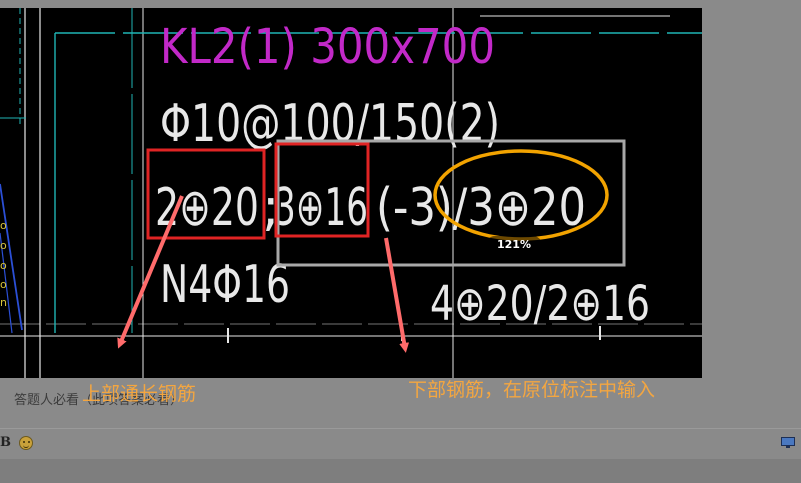 The width and height of the screenshot is (801, 483). What do you see at coordinates (139, 394) in the screenshot?
I see `top-rebar-annotation-label: 上部通长钢筋` at bounding box center [139, 394].